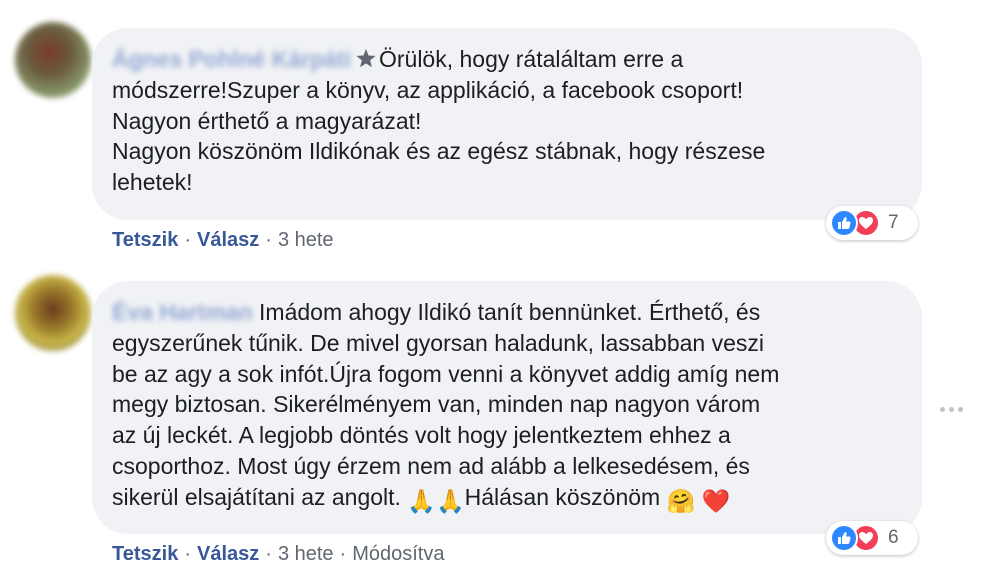  I want to click on comment-line: sikerül elsajátítani az angolt., so click(256, 496).